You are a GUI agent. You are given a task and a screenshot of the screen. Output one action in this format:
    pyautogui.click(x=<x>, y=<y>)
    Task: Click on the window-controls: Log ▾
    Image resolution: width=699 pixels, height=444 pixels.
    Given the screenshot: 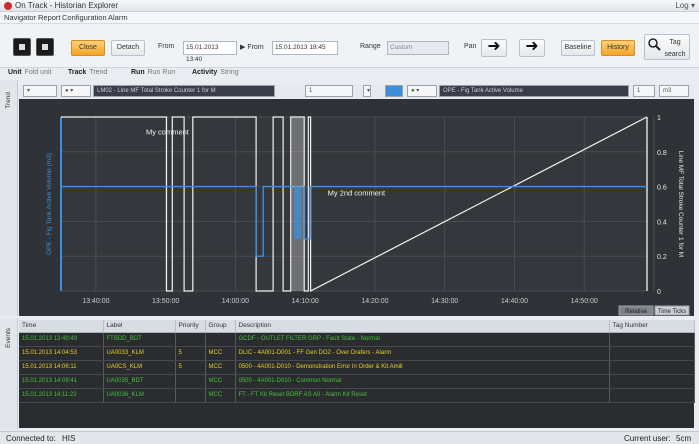 What is the action you would take?
    pyautogui.click(x=685, y=5)
    